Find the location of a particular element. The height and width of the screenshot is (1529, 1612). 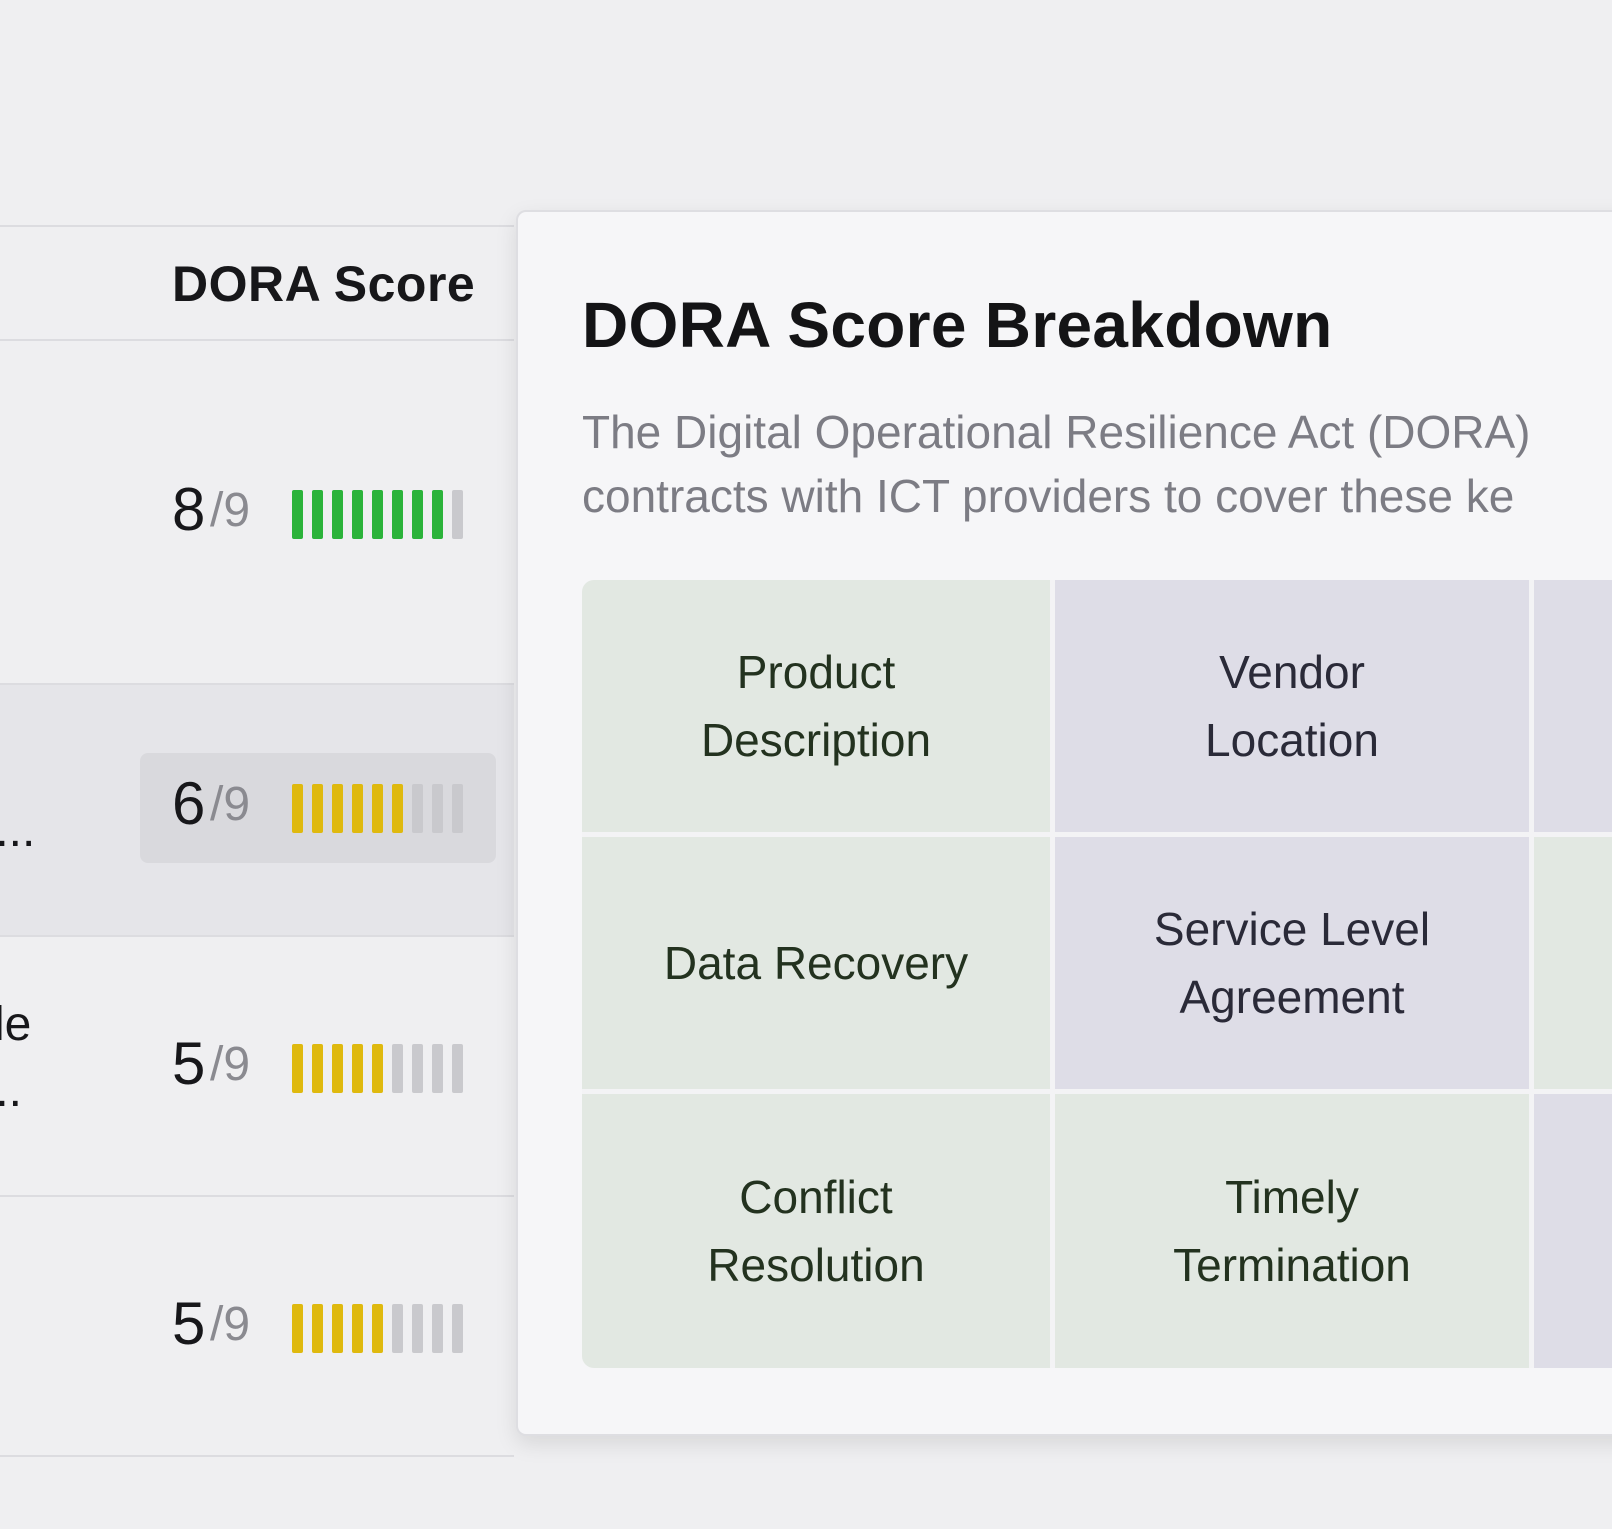

dora-score-column-header: DORA Score is located at coordinates (323, 284).